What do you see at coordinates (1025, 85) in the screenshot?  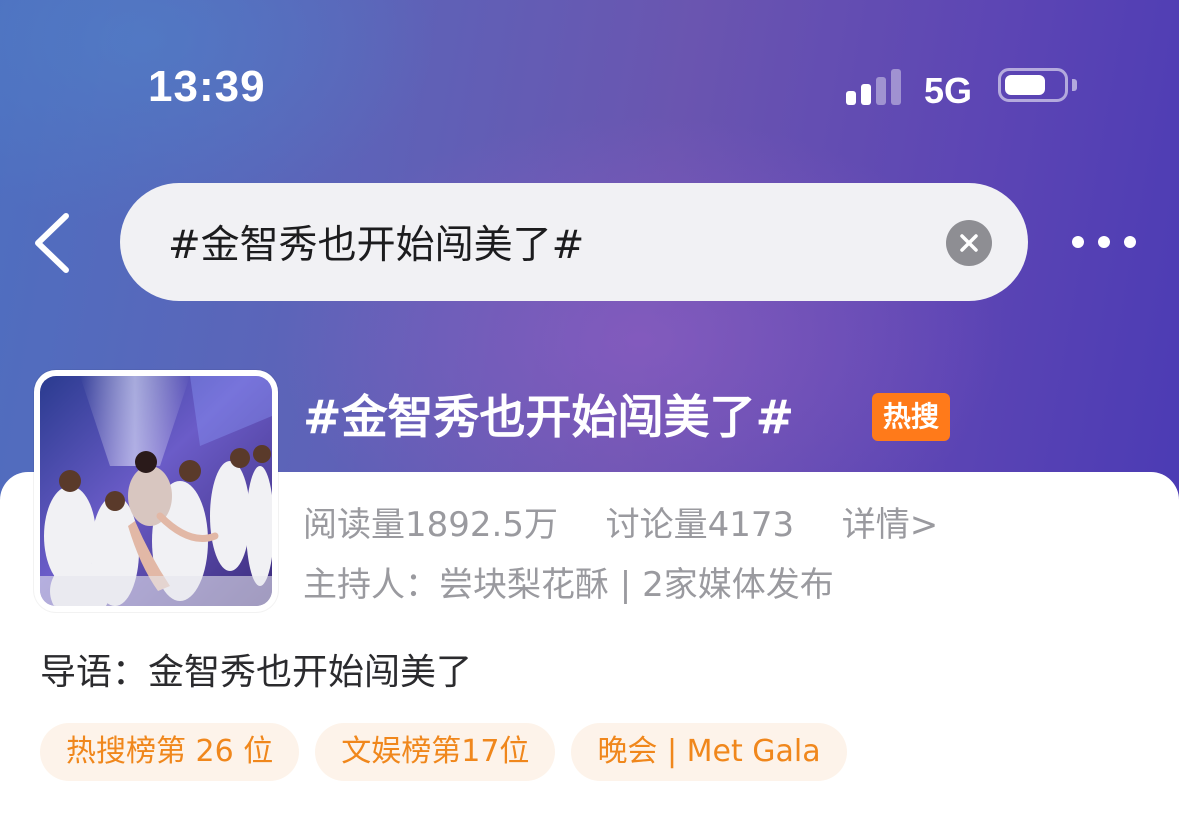 I see `battery-level` at bounding box center [1025, 85].